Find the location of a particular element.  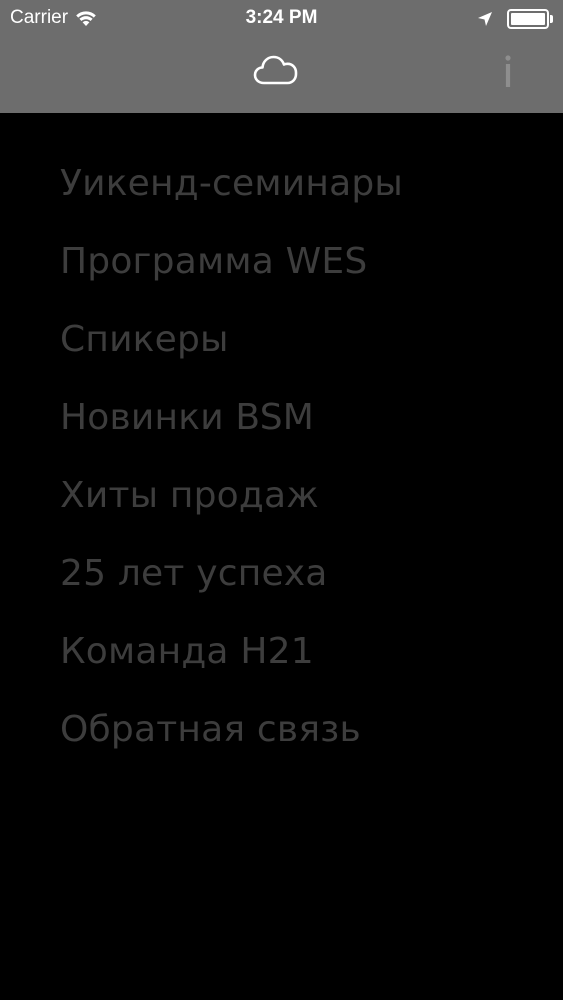

status-right is located at coordinates (515, 19).